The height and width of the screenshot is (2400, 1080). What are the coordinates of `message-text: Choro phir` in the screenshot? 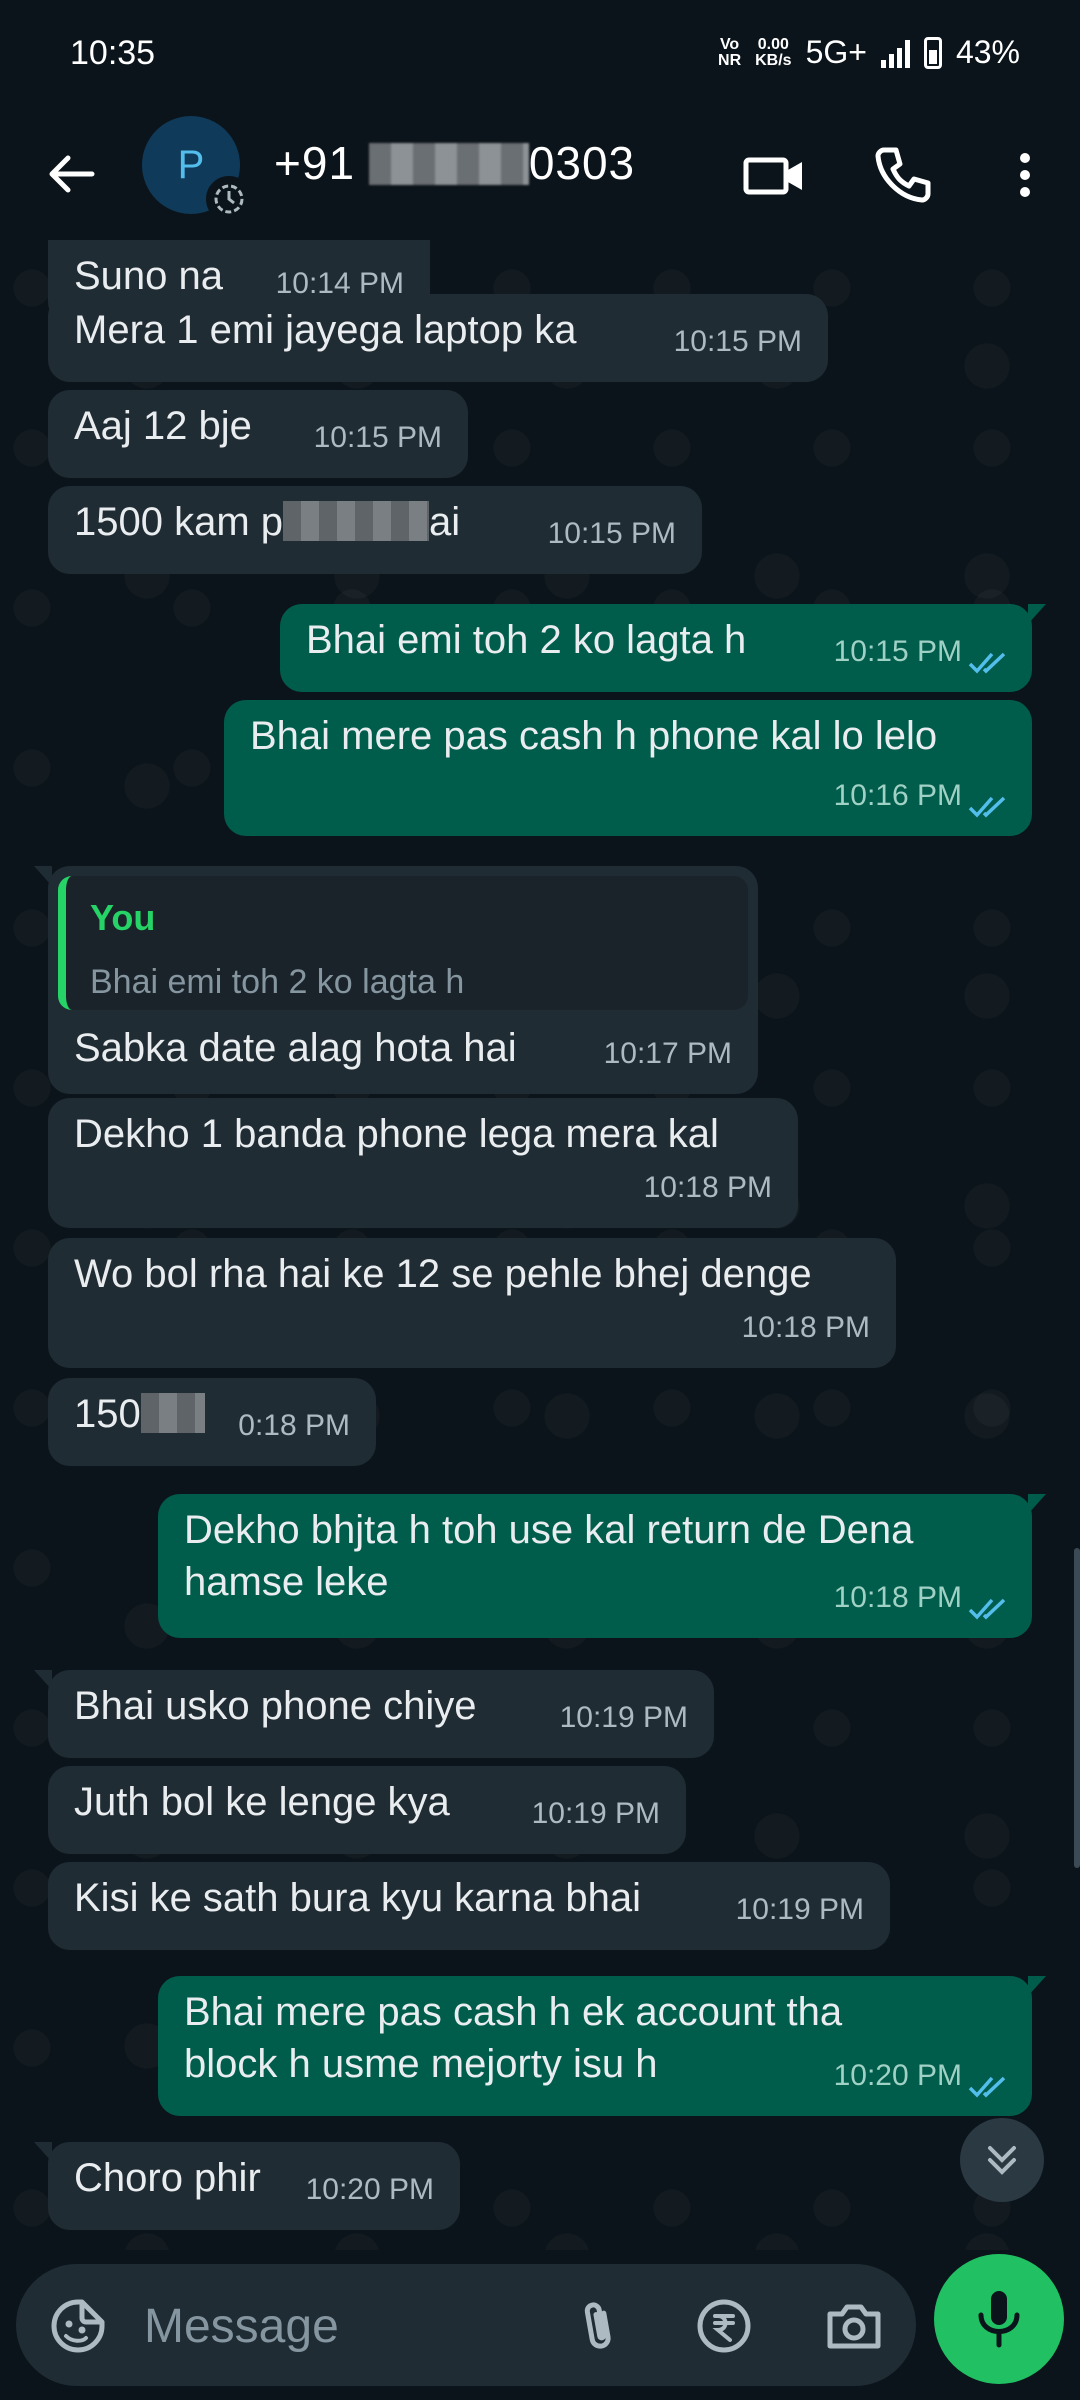 It's located at (167, 2178).